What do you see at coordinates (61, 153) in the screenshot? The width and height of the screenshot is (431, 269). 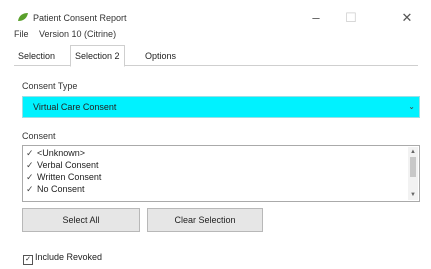 I see `list-item-label: <Unknown>` at bounding box center [61, 153].